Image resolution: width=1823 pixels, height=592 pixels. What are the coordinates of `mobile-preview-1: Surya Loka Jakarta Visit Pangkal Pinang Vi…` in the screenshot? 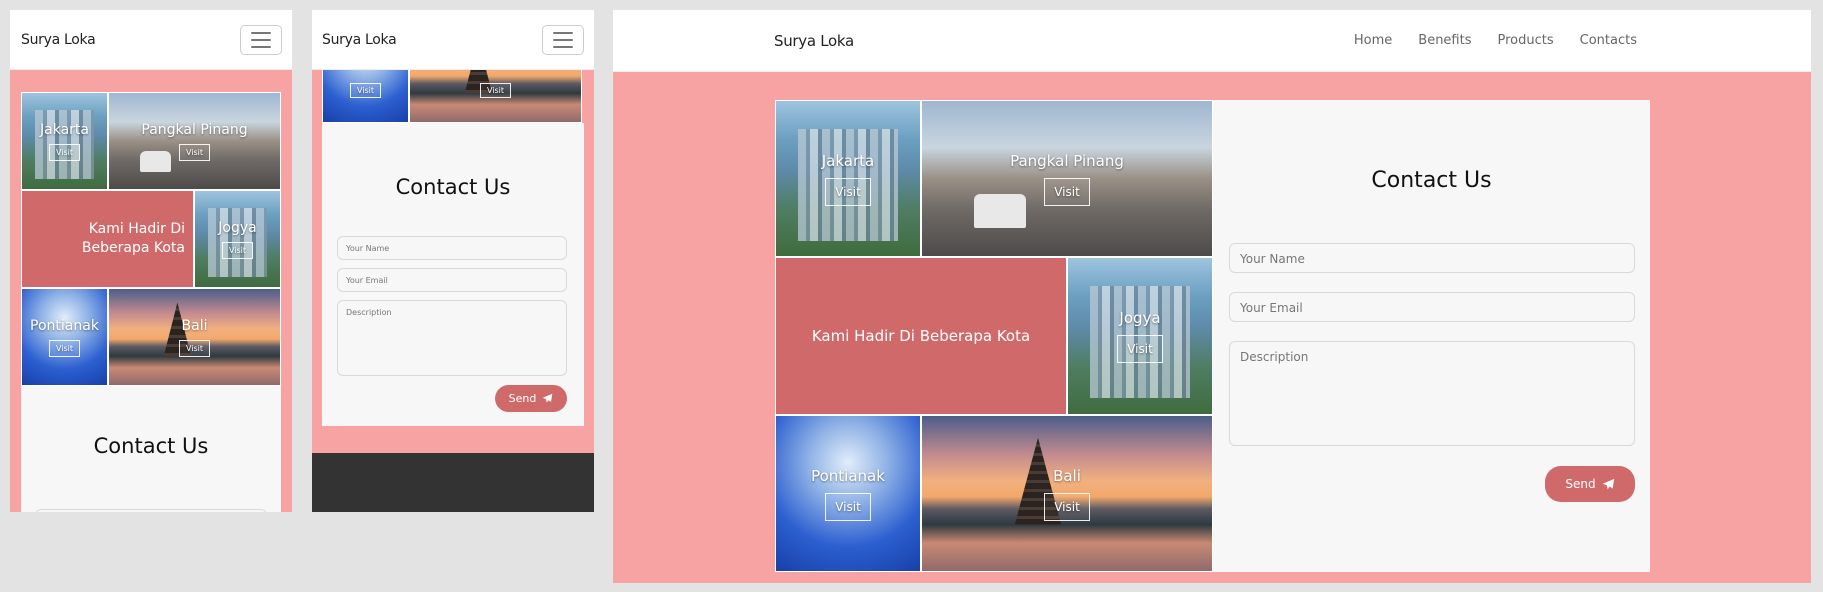 It's located at (151, 261).